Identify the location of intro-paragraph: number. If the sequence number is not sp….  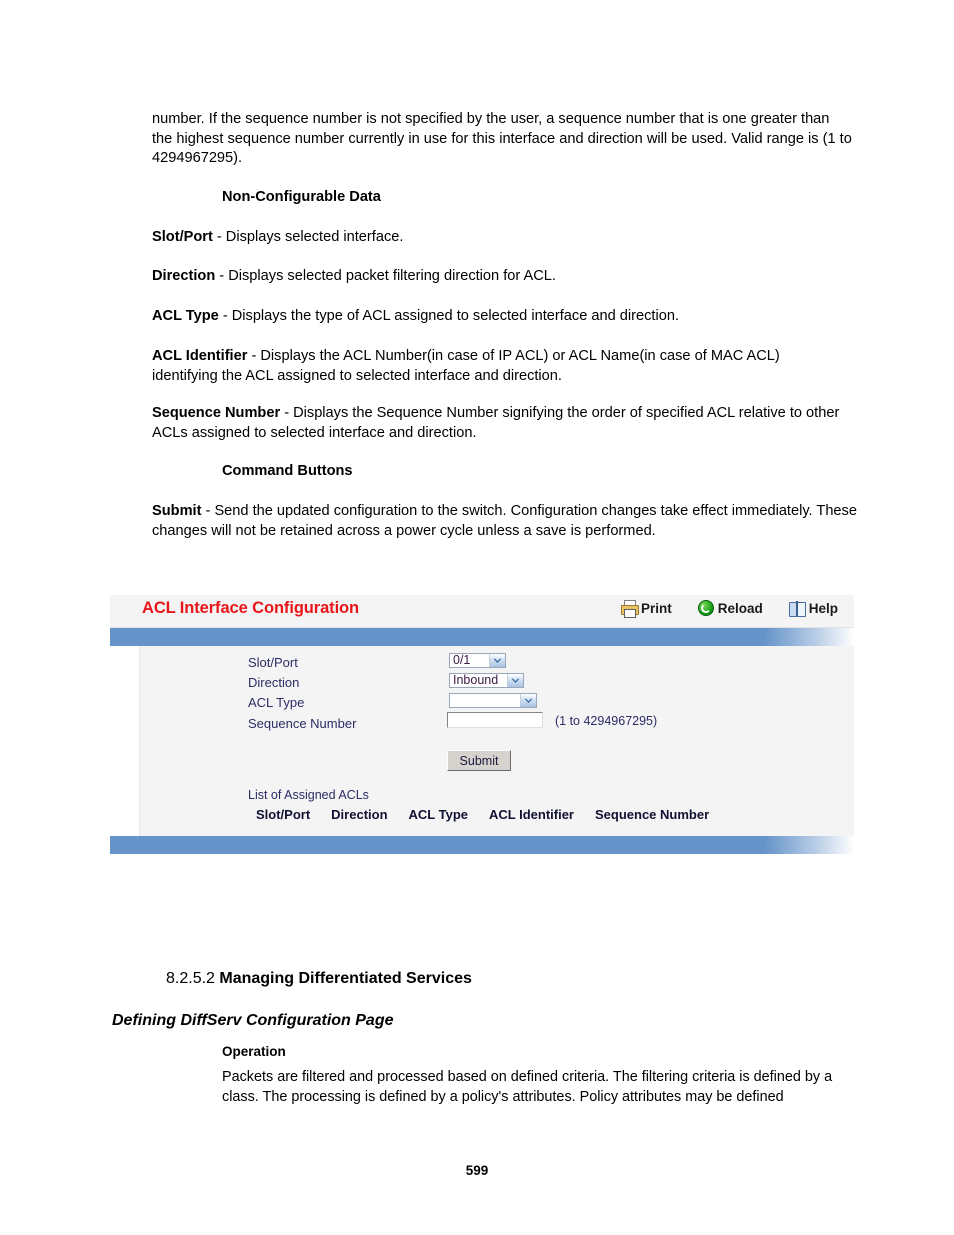
(502, 138).